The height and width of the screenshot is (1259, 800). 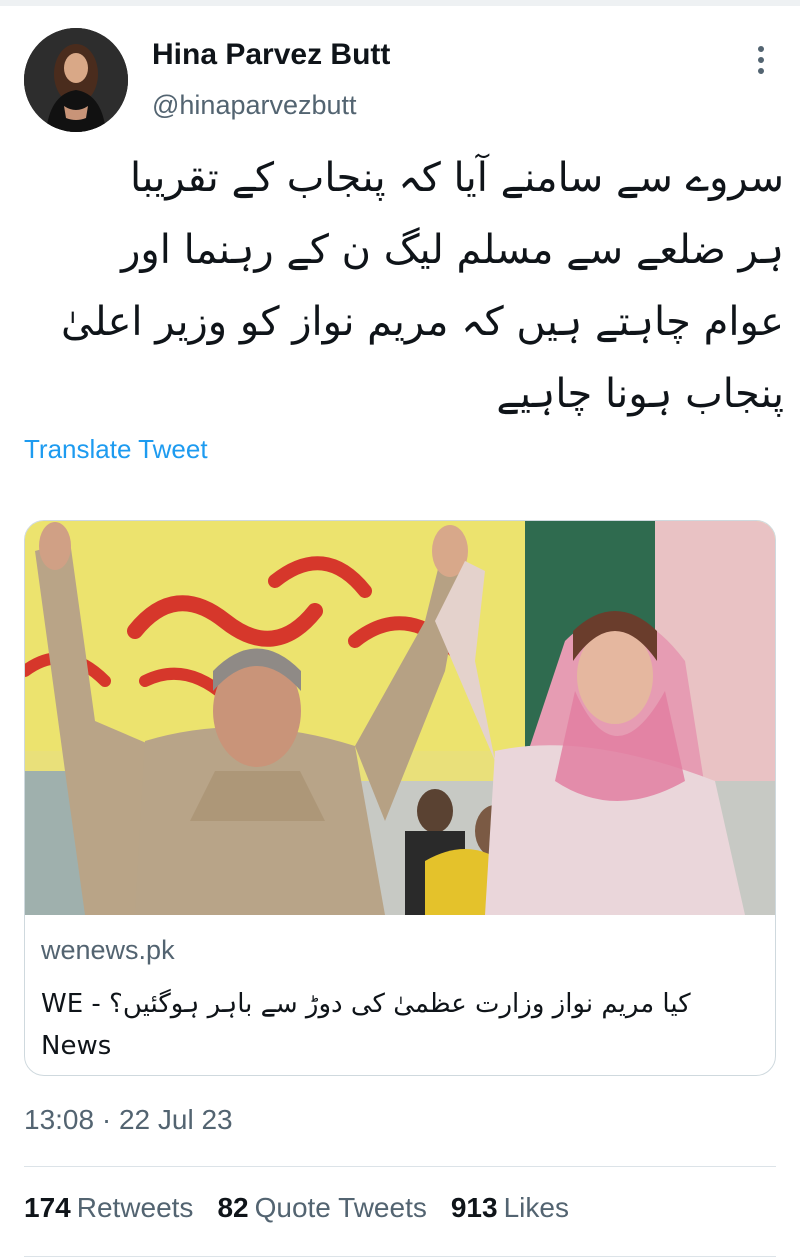 I want to click on author-name: Hina Parvez Butt, so click(x=271, y=55).